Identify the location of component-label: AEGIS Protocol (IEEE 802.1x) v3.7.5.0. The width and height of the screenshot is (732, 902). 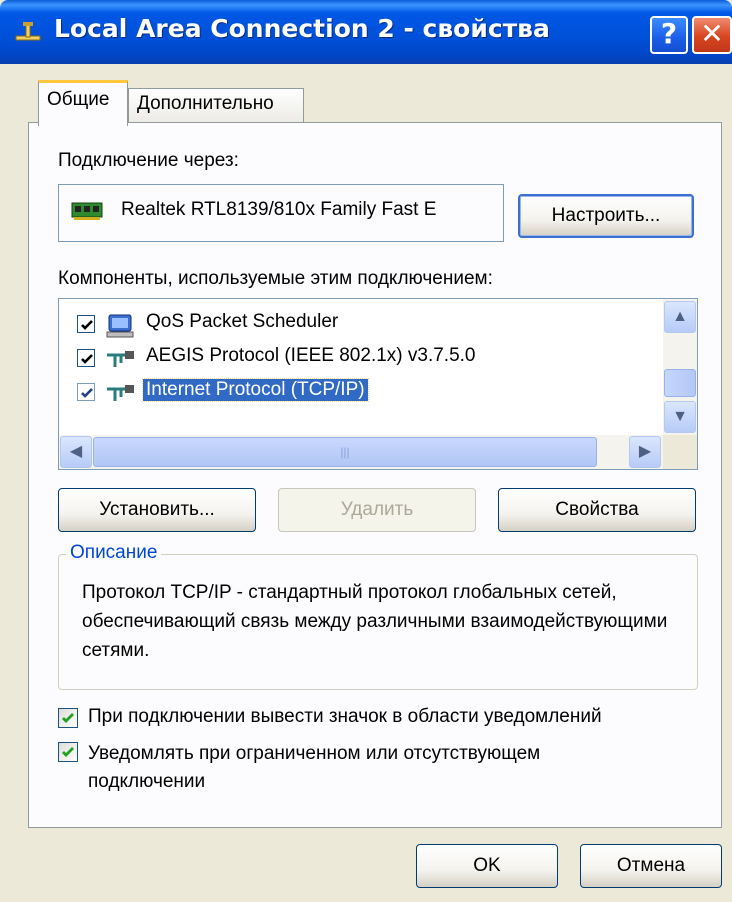
(311, 355).